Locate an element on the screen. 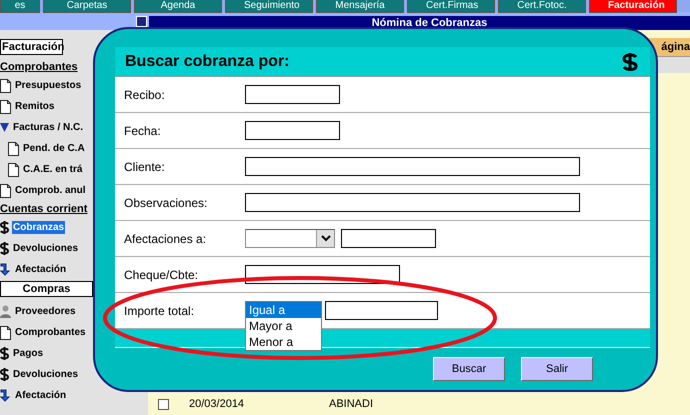 This screenshot has width=690, height=415. minimize-button is located at coordinates (141, 21).